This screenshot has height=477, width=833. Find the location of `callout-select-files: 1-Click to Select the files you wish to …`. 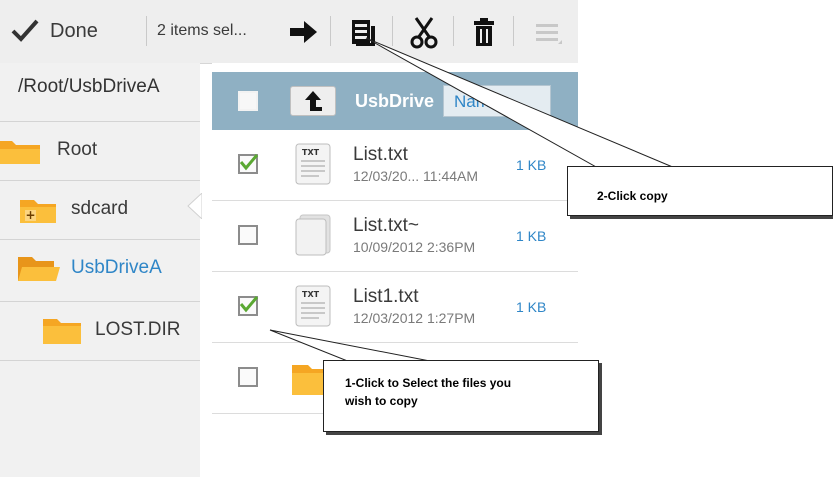

callout-select-files: 1-Click to Select the files you wish to … is located at coordinates (461, 396).